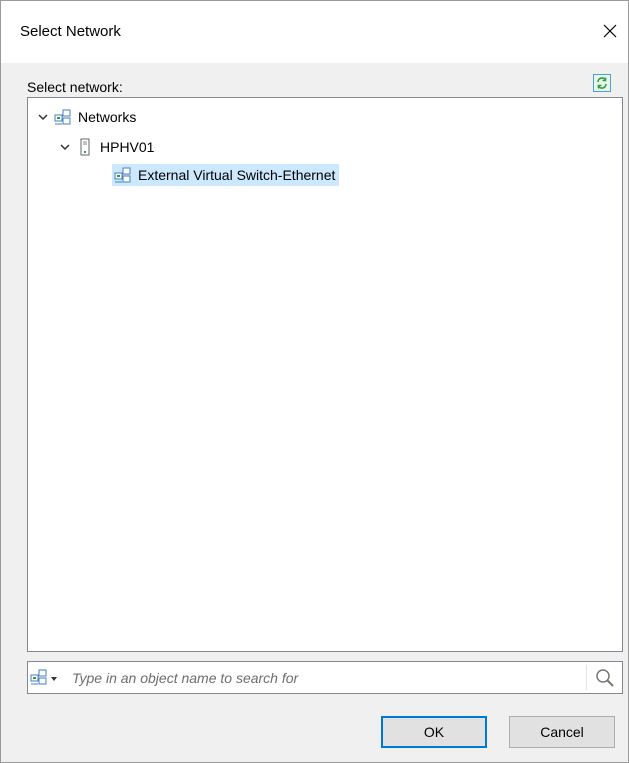 This screenshot has width=629, height=763. I want to click on tree-item-label: External Virtual Switch-Ethernet, so click(237, 175).